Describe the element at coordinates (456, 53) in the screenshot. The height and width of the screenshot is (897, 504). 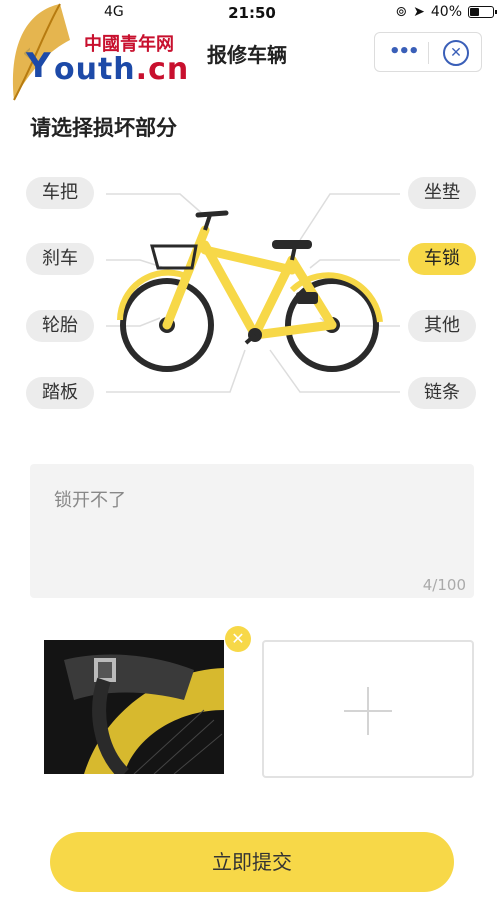
I see `close-circle-icon: ✕` at that location.